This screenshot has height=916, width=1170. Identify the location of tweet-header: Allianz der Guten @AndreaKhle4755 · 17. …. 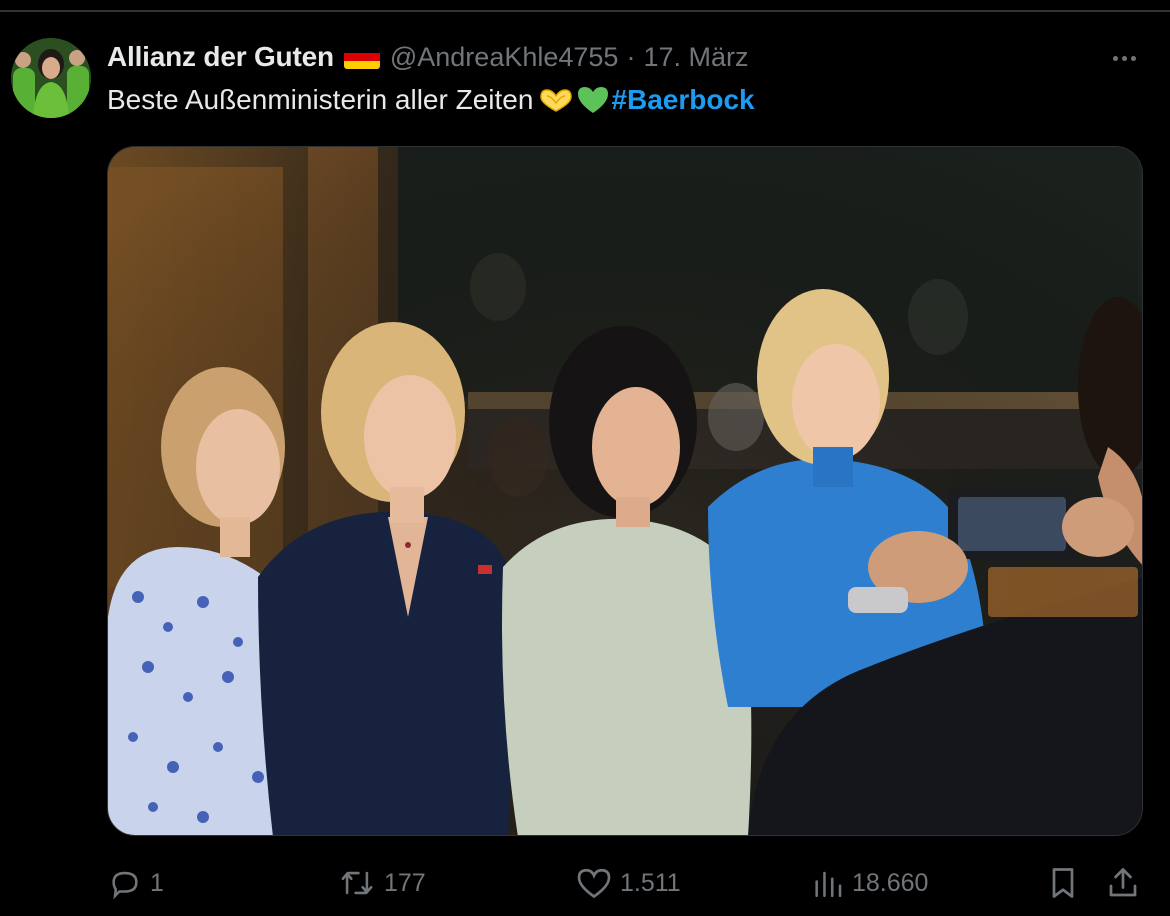
(427, 57).